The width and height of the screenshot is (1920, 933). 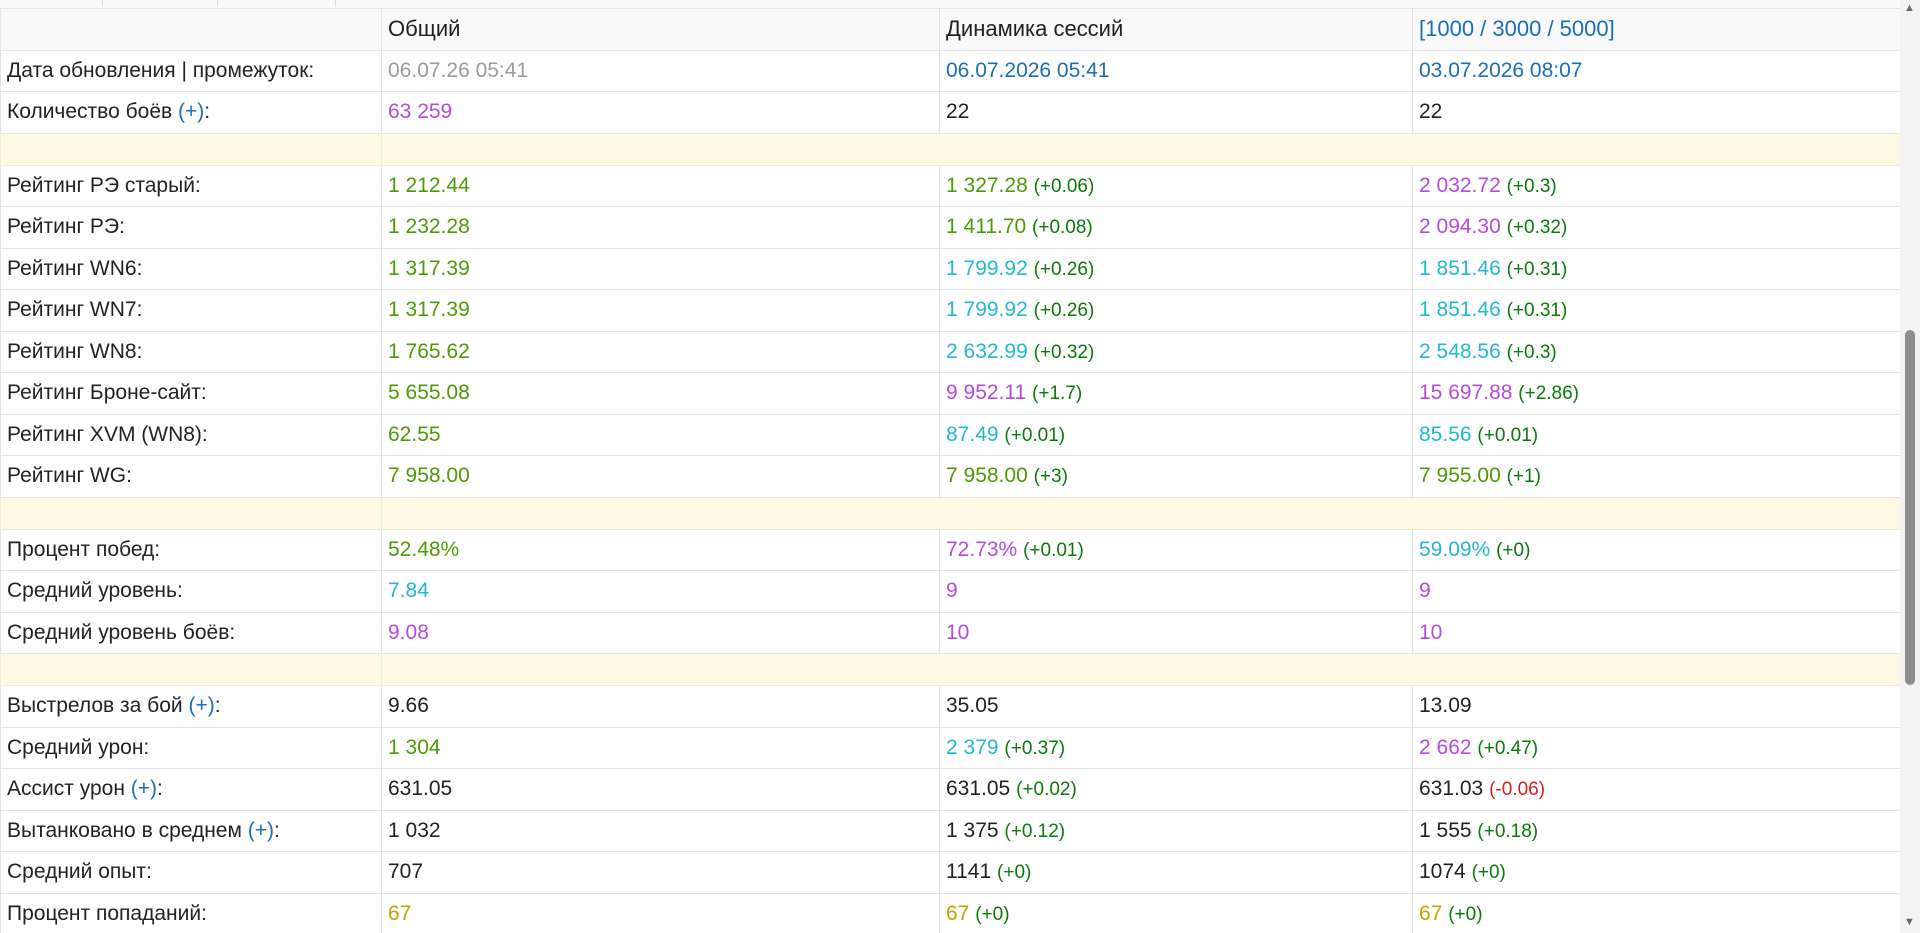 I want to click on stat-label: Рейтинг РЭ старый:, so click(x=104, y=185).